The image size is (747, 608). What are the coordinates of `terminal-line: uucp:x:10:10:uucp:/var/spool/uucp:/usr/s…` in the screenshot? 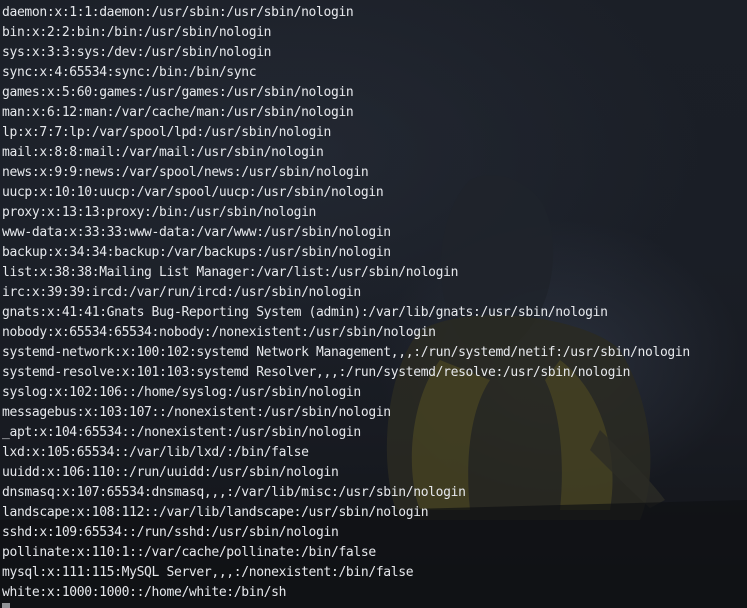 It's located at (193, 192).